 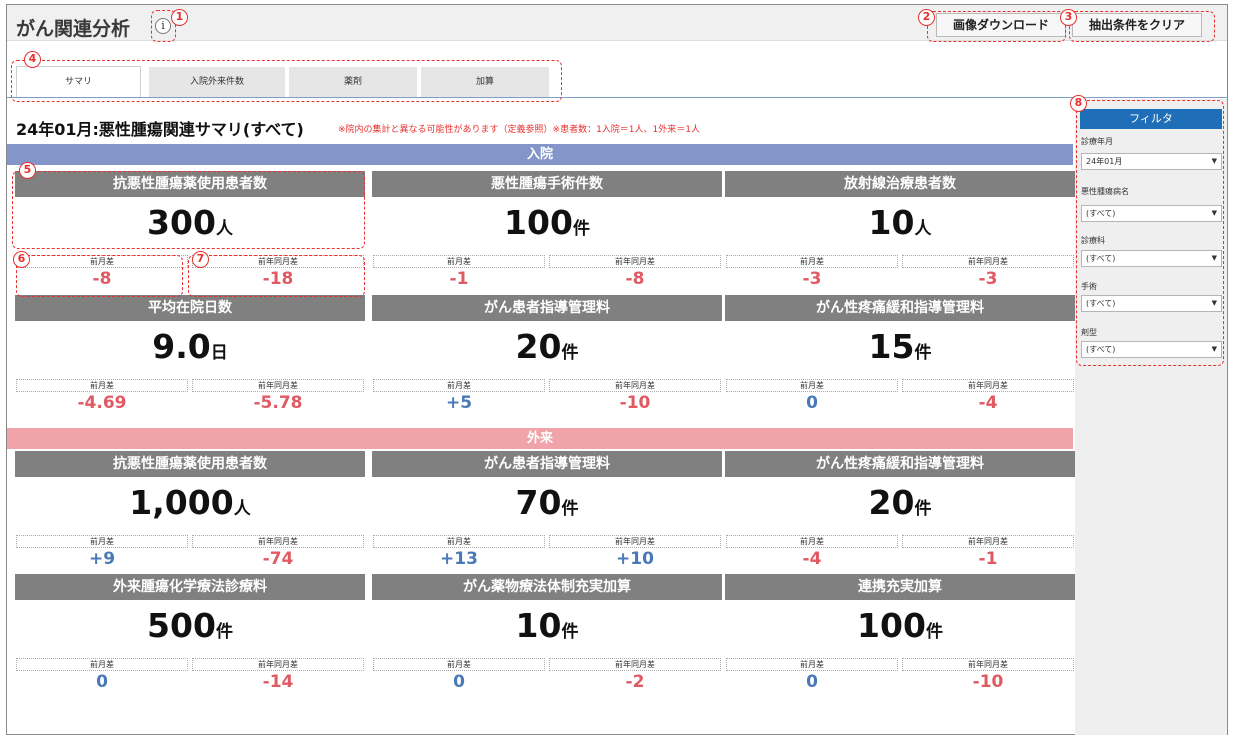 What do you see at coordinates (217, 82) in the screenshot?
I see `tab-inout-count: 入院外来件数` at bounding box center [217, 82].